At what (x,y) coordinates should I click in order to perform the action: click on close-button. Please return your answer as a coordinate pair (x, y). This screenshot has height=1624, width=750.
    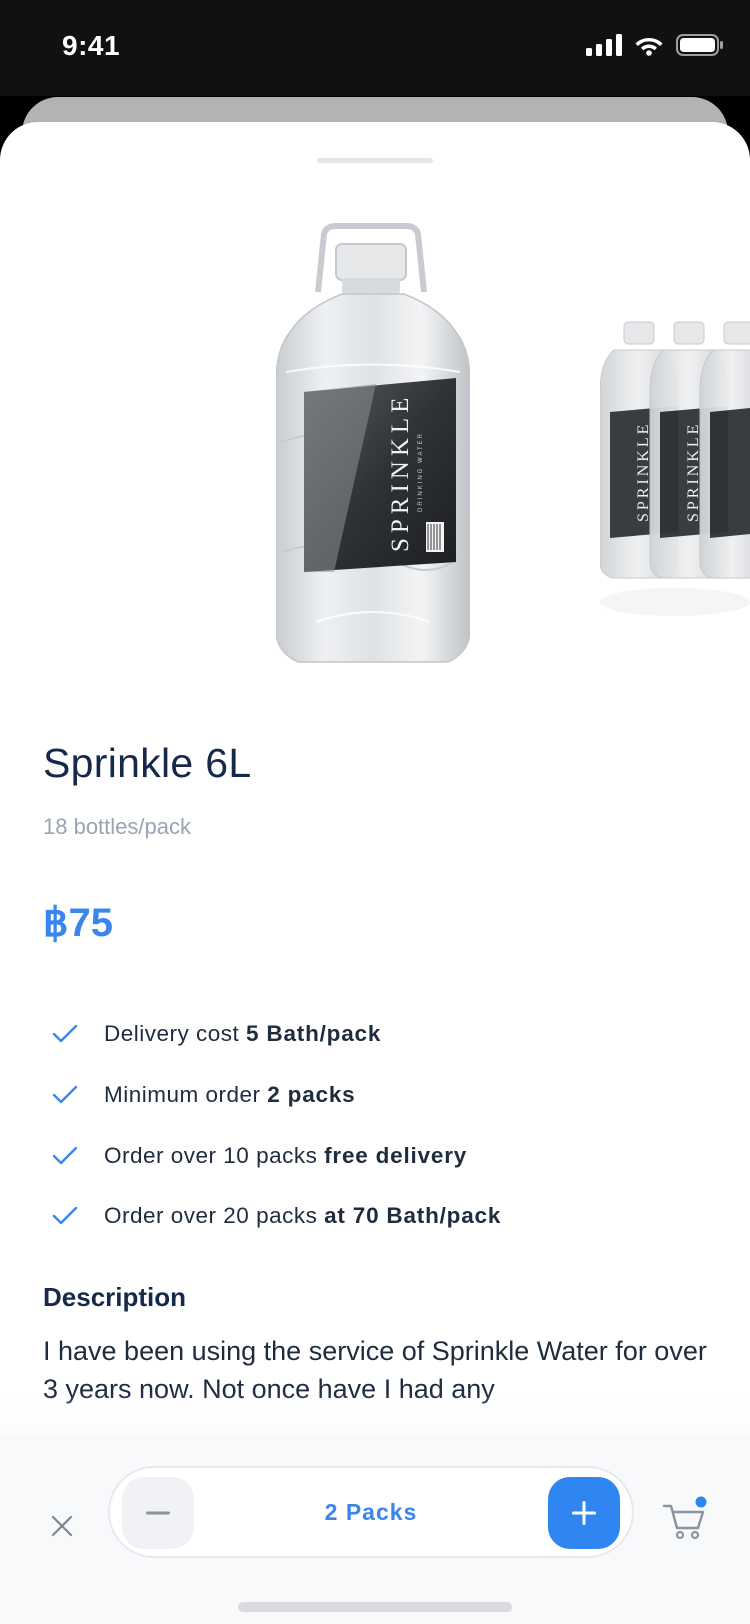
    Looking at the image, I should click on (62, 1526).